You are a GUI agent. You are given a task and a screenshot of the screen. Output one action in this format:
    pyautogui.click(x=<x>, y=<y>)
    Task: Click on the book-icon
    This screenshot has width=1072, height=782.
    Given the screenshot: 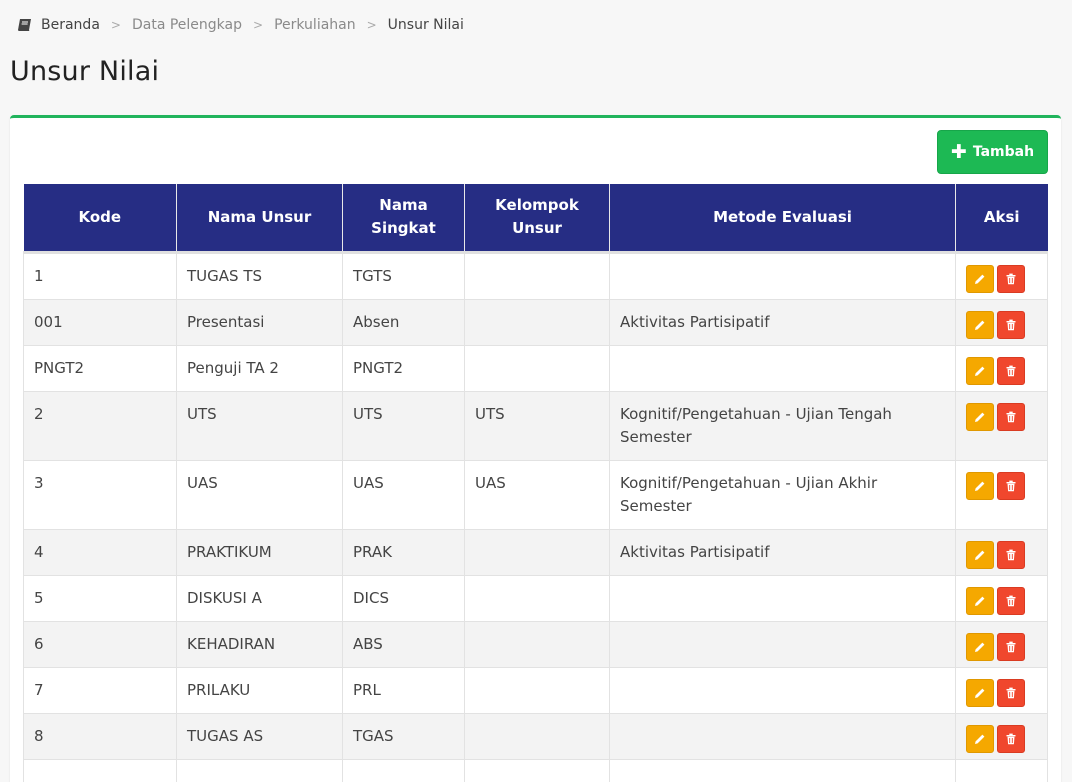 What is the action you would take?
    pyautogui.click(x=24, y=25)
    